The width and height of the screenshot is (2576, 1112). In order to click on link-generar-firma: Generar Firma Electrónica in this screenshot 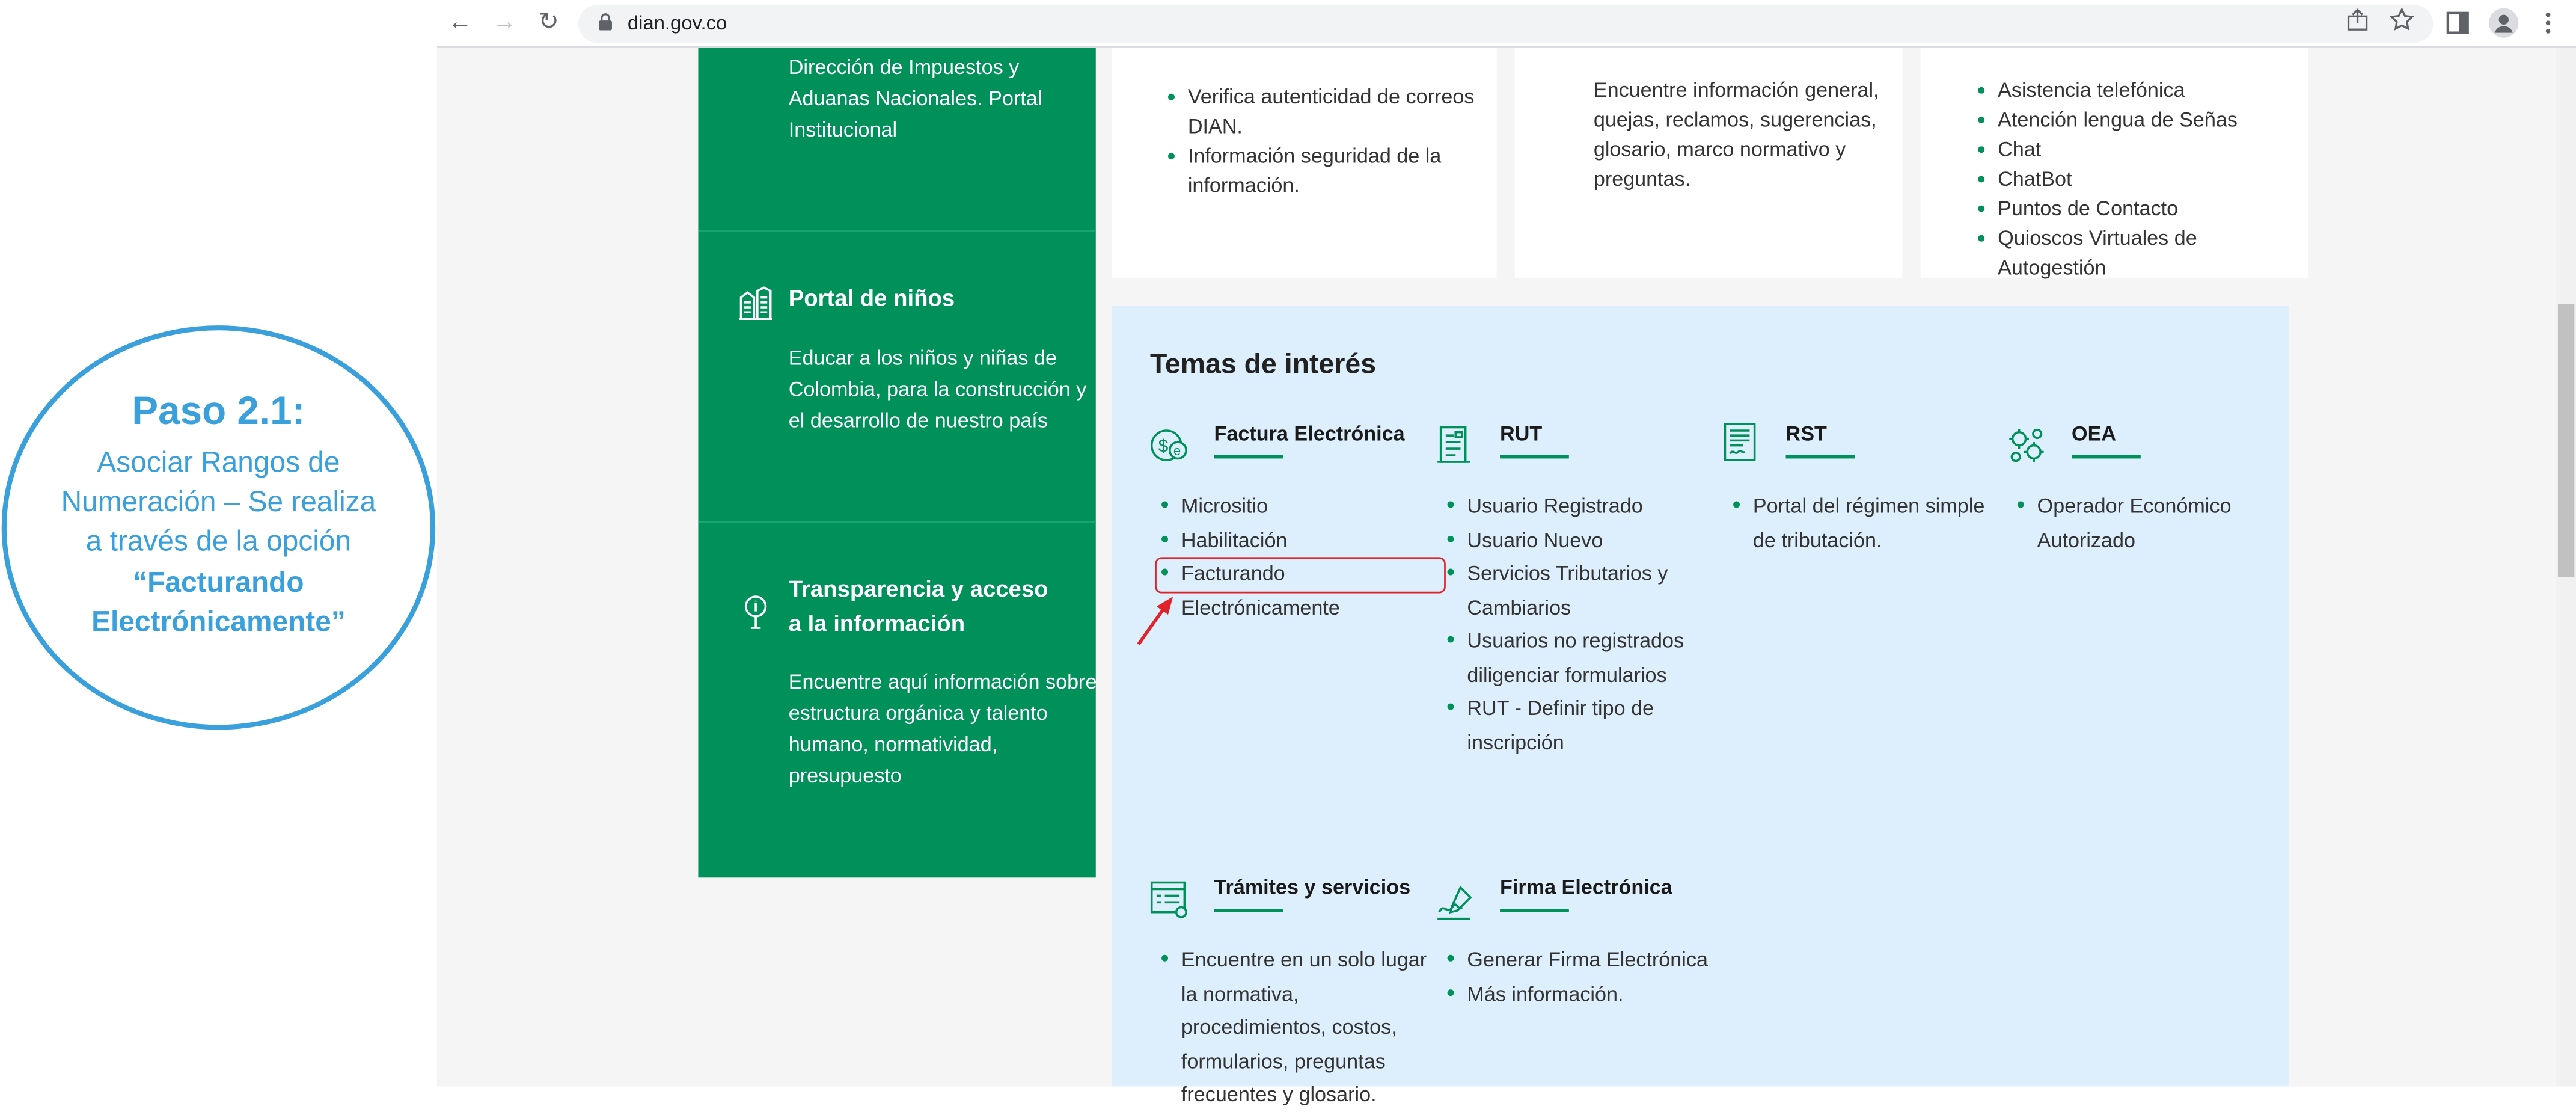, I will do `click(1584, 960)`.